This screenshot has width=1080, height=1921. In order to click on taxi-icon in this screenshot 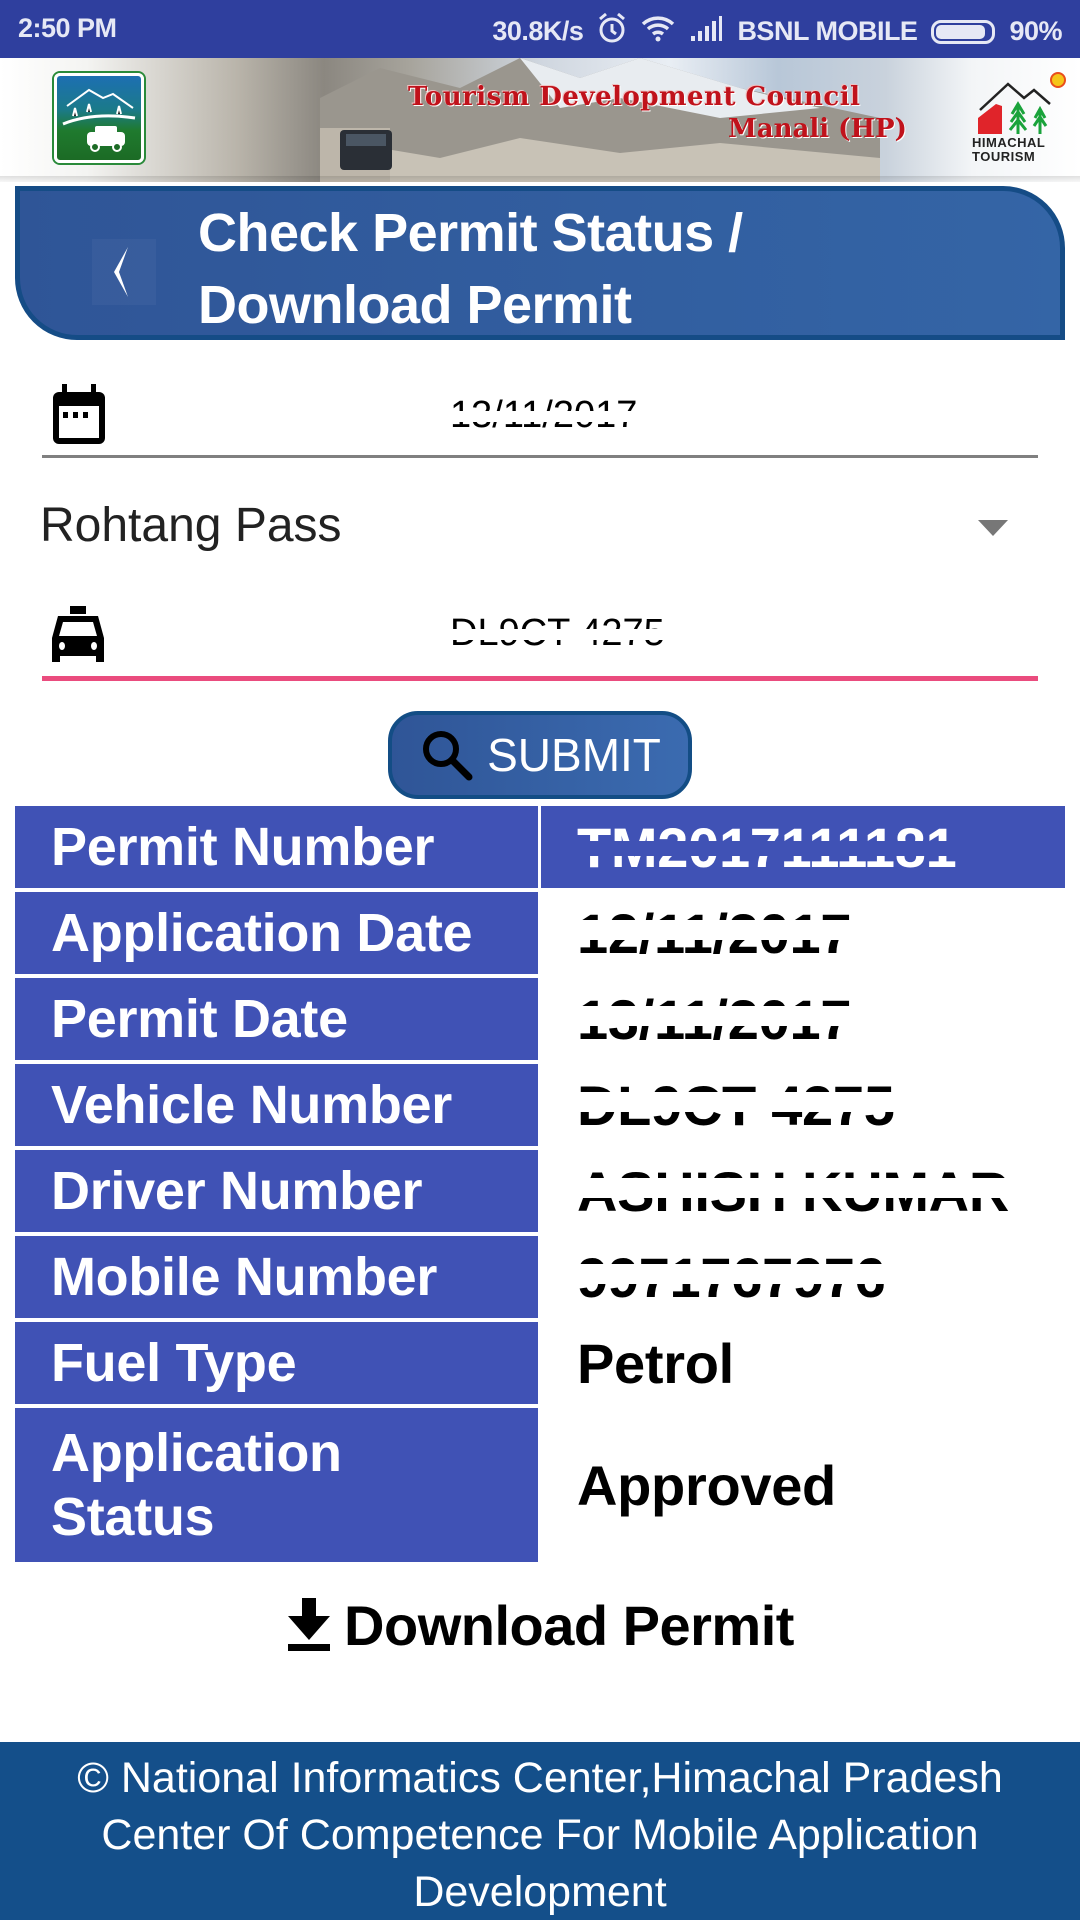, I will do `click(78, 634)`.